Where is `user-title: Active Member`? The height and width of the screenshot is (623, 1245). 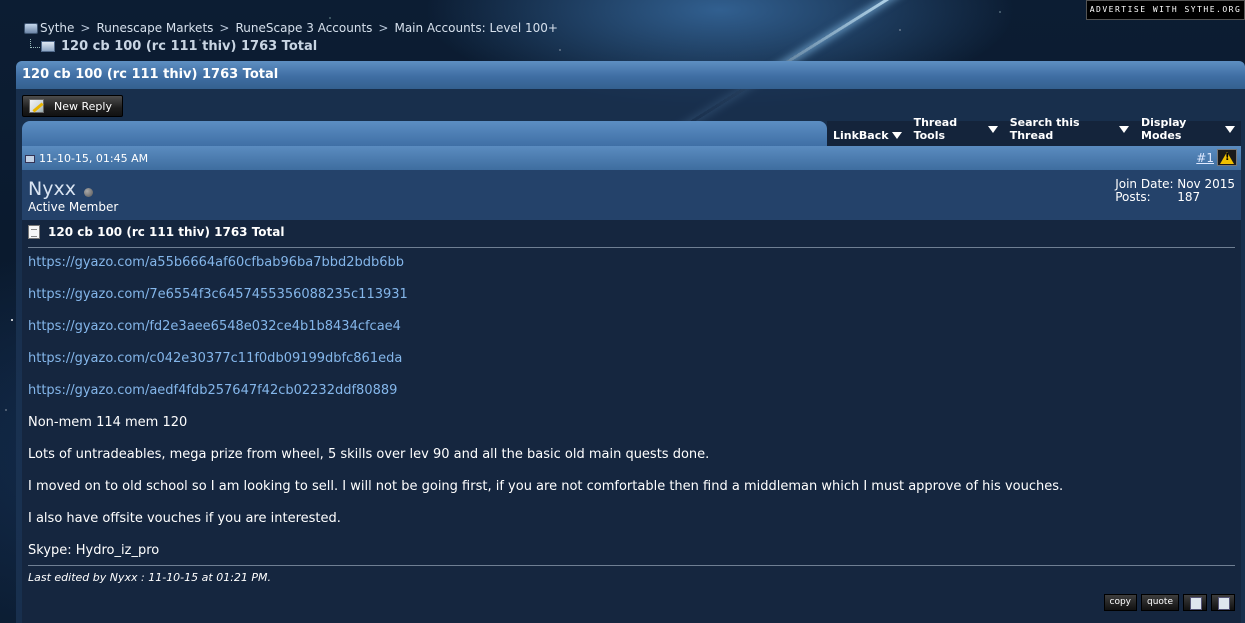 user-title: Active Member is located at coordinates (73, 207).